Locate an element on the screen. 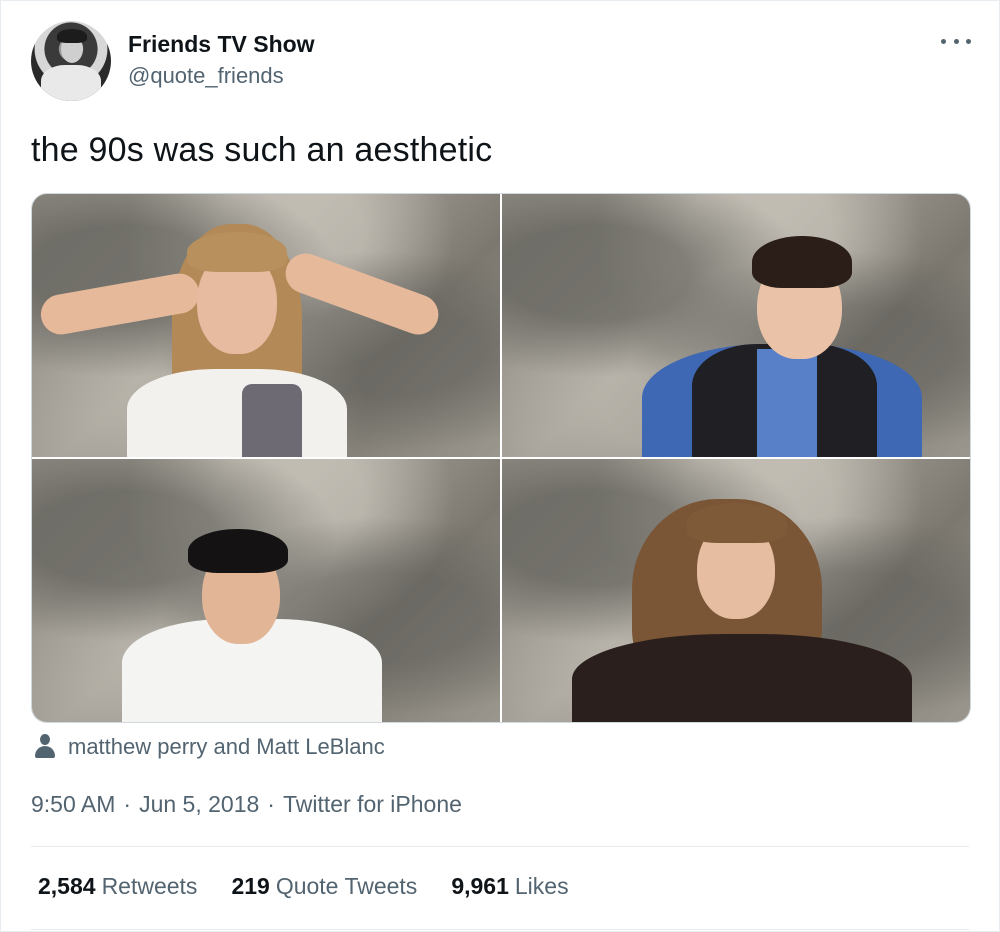 The width and height of the screenshot is (1000, 932). engagement-stats: 2,584 Retweets 219 Quote Tweets 9,961 Likes is located at coordinates (320, 886).